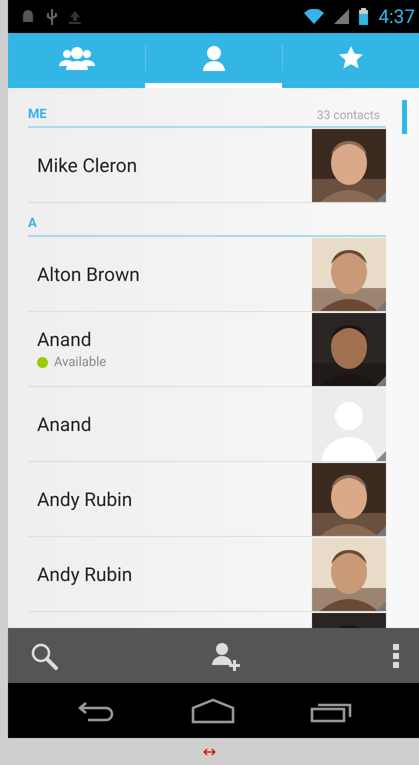  I want to click on home-icon, so click(212, 711).